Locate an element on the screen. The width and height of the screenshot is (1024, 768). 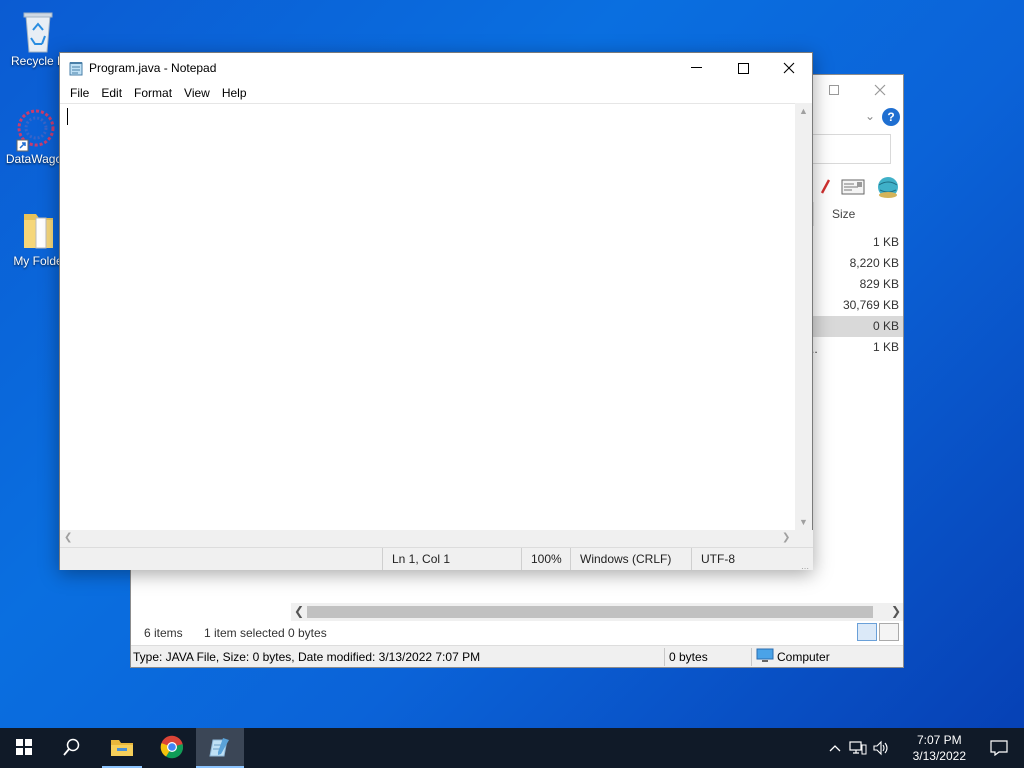
taskbar-notepad is located at coordinates (220, 748).